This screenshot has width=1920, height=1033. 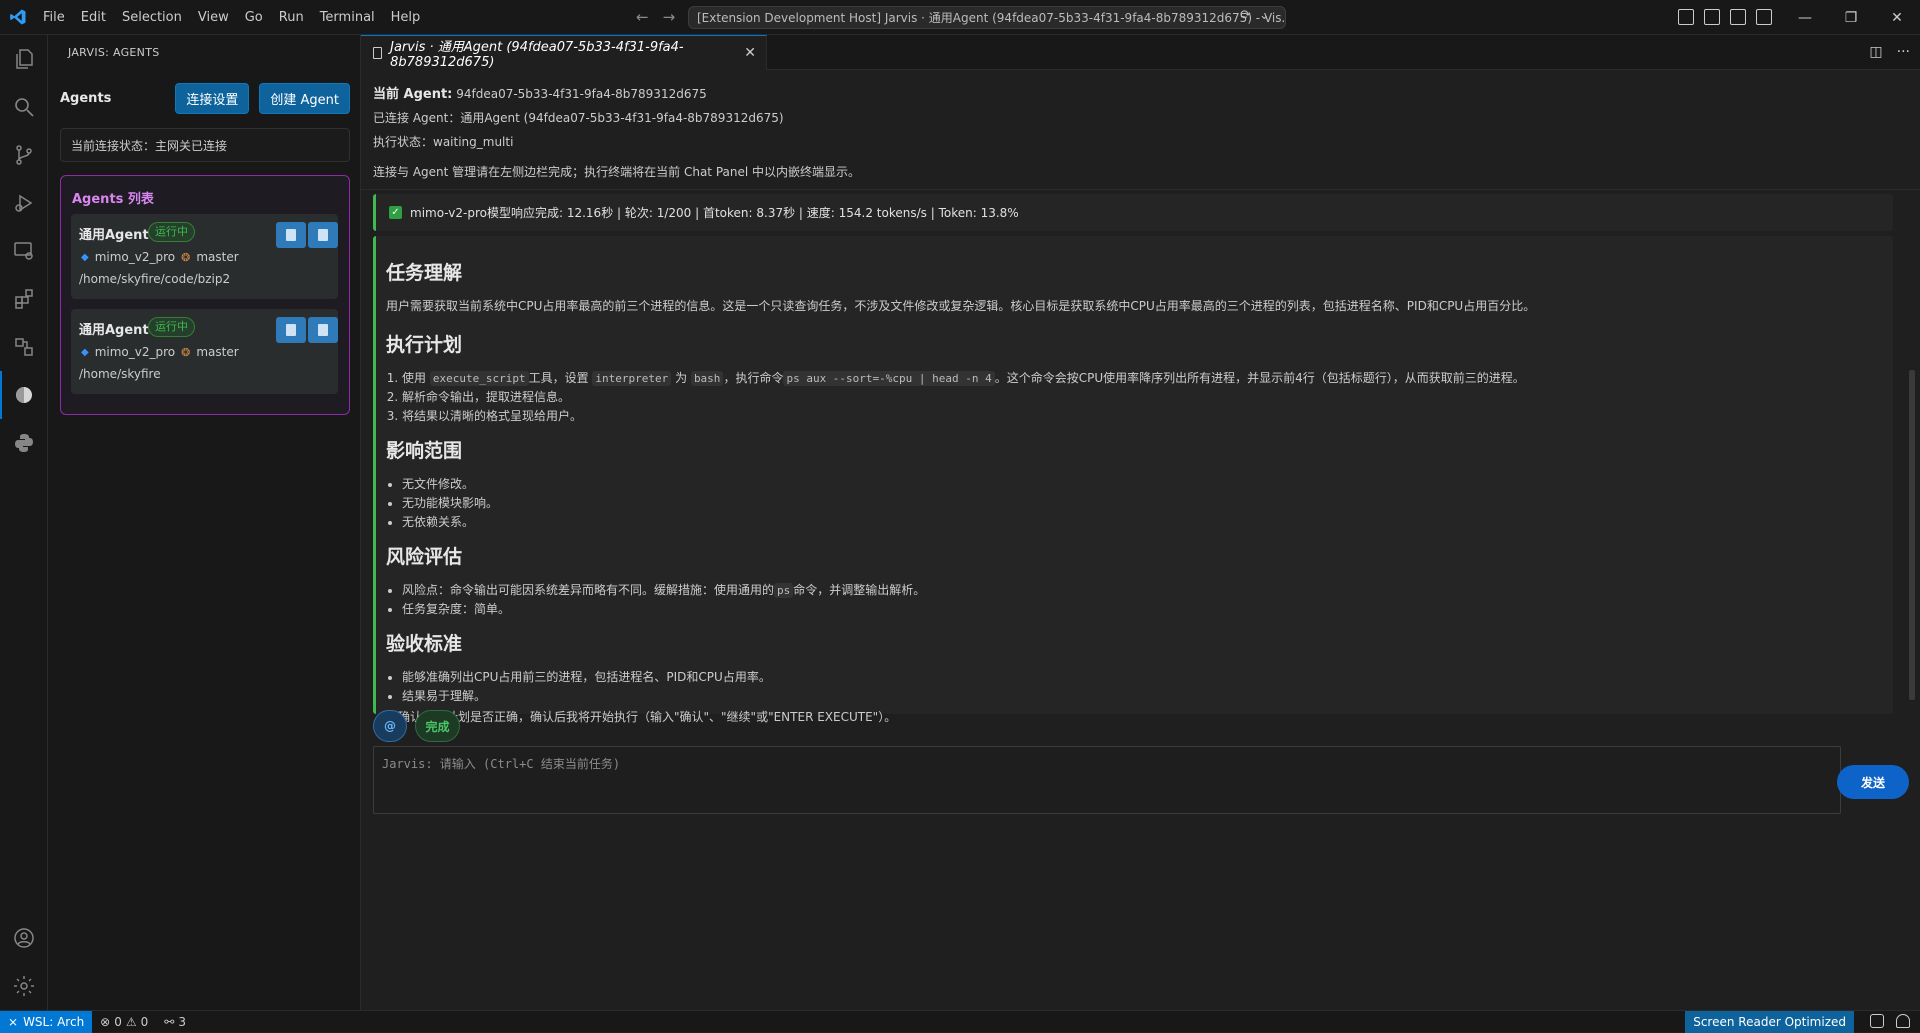 I want to click on connect-settings-button: 连接设置, so click(x=212, y=98).